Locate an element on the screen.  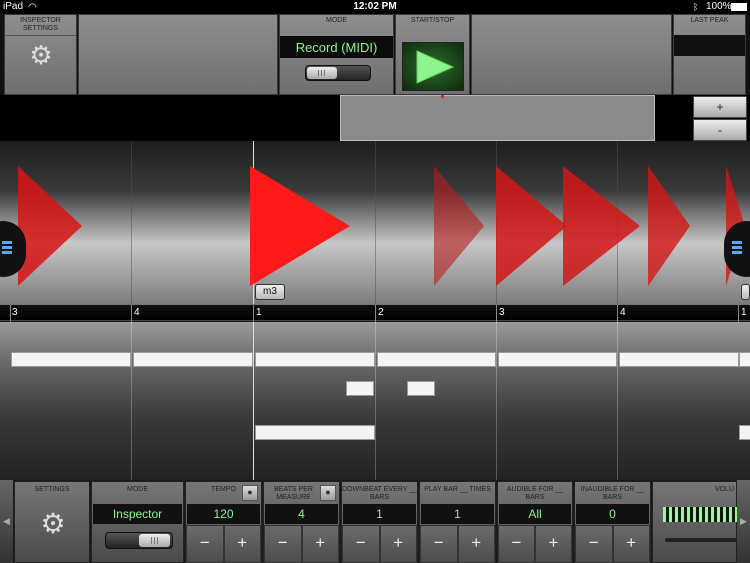
play-bar-value: 1 is located at coordinates (457, 514).